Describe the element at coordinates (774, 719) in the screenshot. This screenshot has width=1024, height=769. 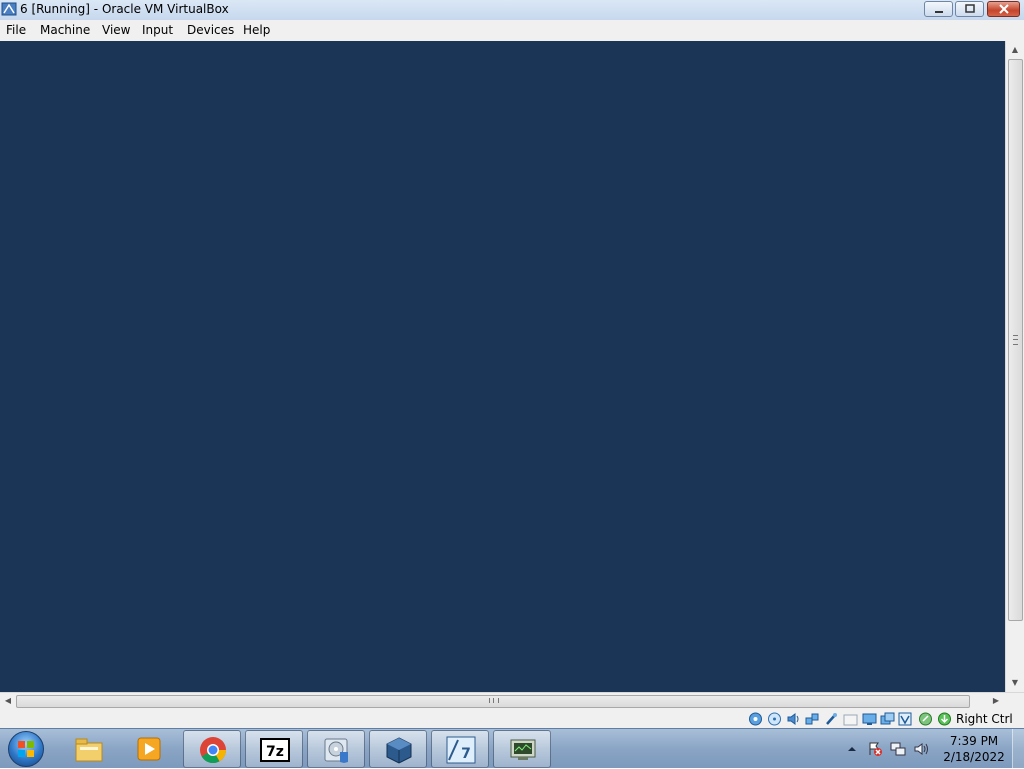
I see `optical-drive-icon` at that location.